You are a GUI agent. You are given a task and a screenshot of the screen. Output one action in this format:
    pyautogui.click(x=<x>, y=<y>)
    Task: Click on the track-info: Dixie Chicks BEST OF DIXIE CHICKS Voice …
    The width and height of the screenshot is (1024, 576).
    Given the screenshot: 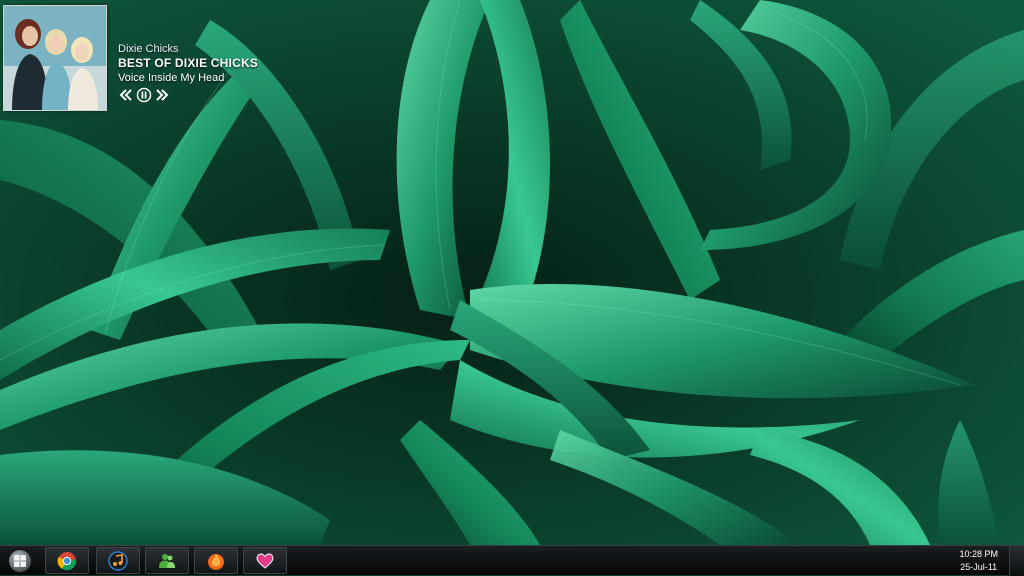 What is the action you would take?
    pyautogui.click(x=188, y=72)
    